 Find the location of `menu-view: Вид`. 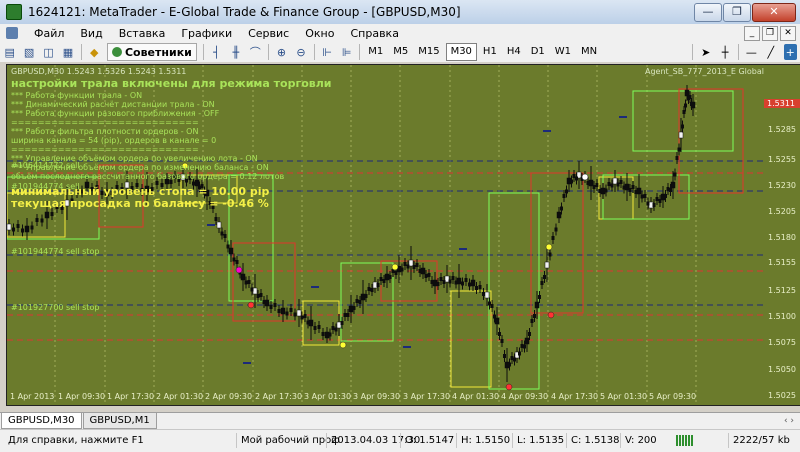

menu-view: Вид is located at coordinates (91, 33).